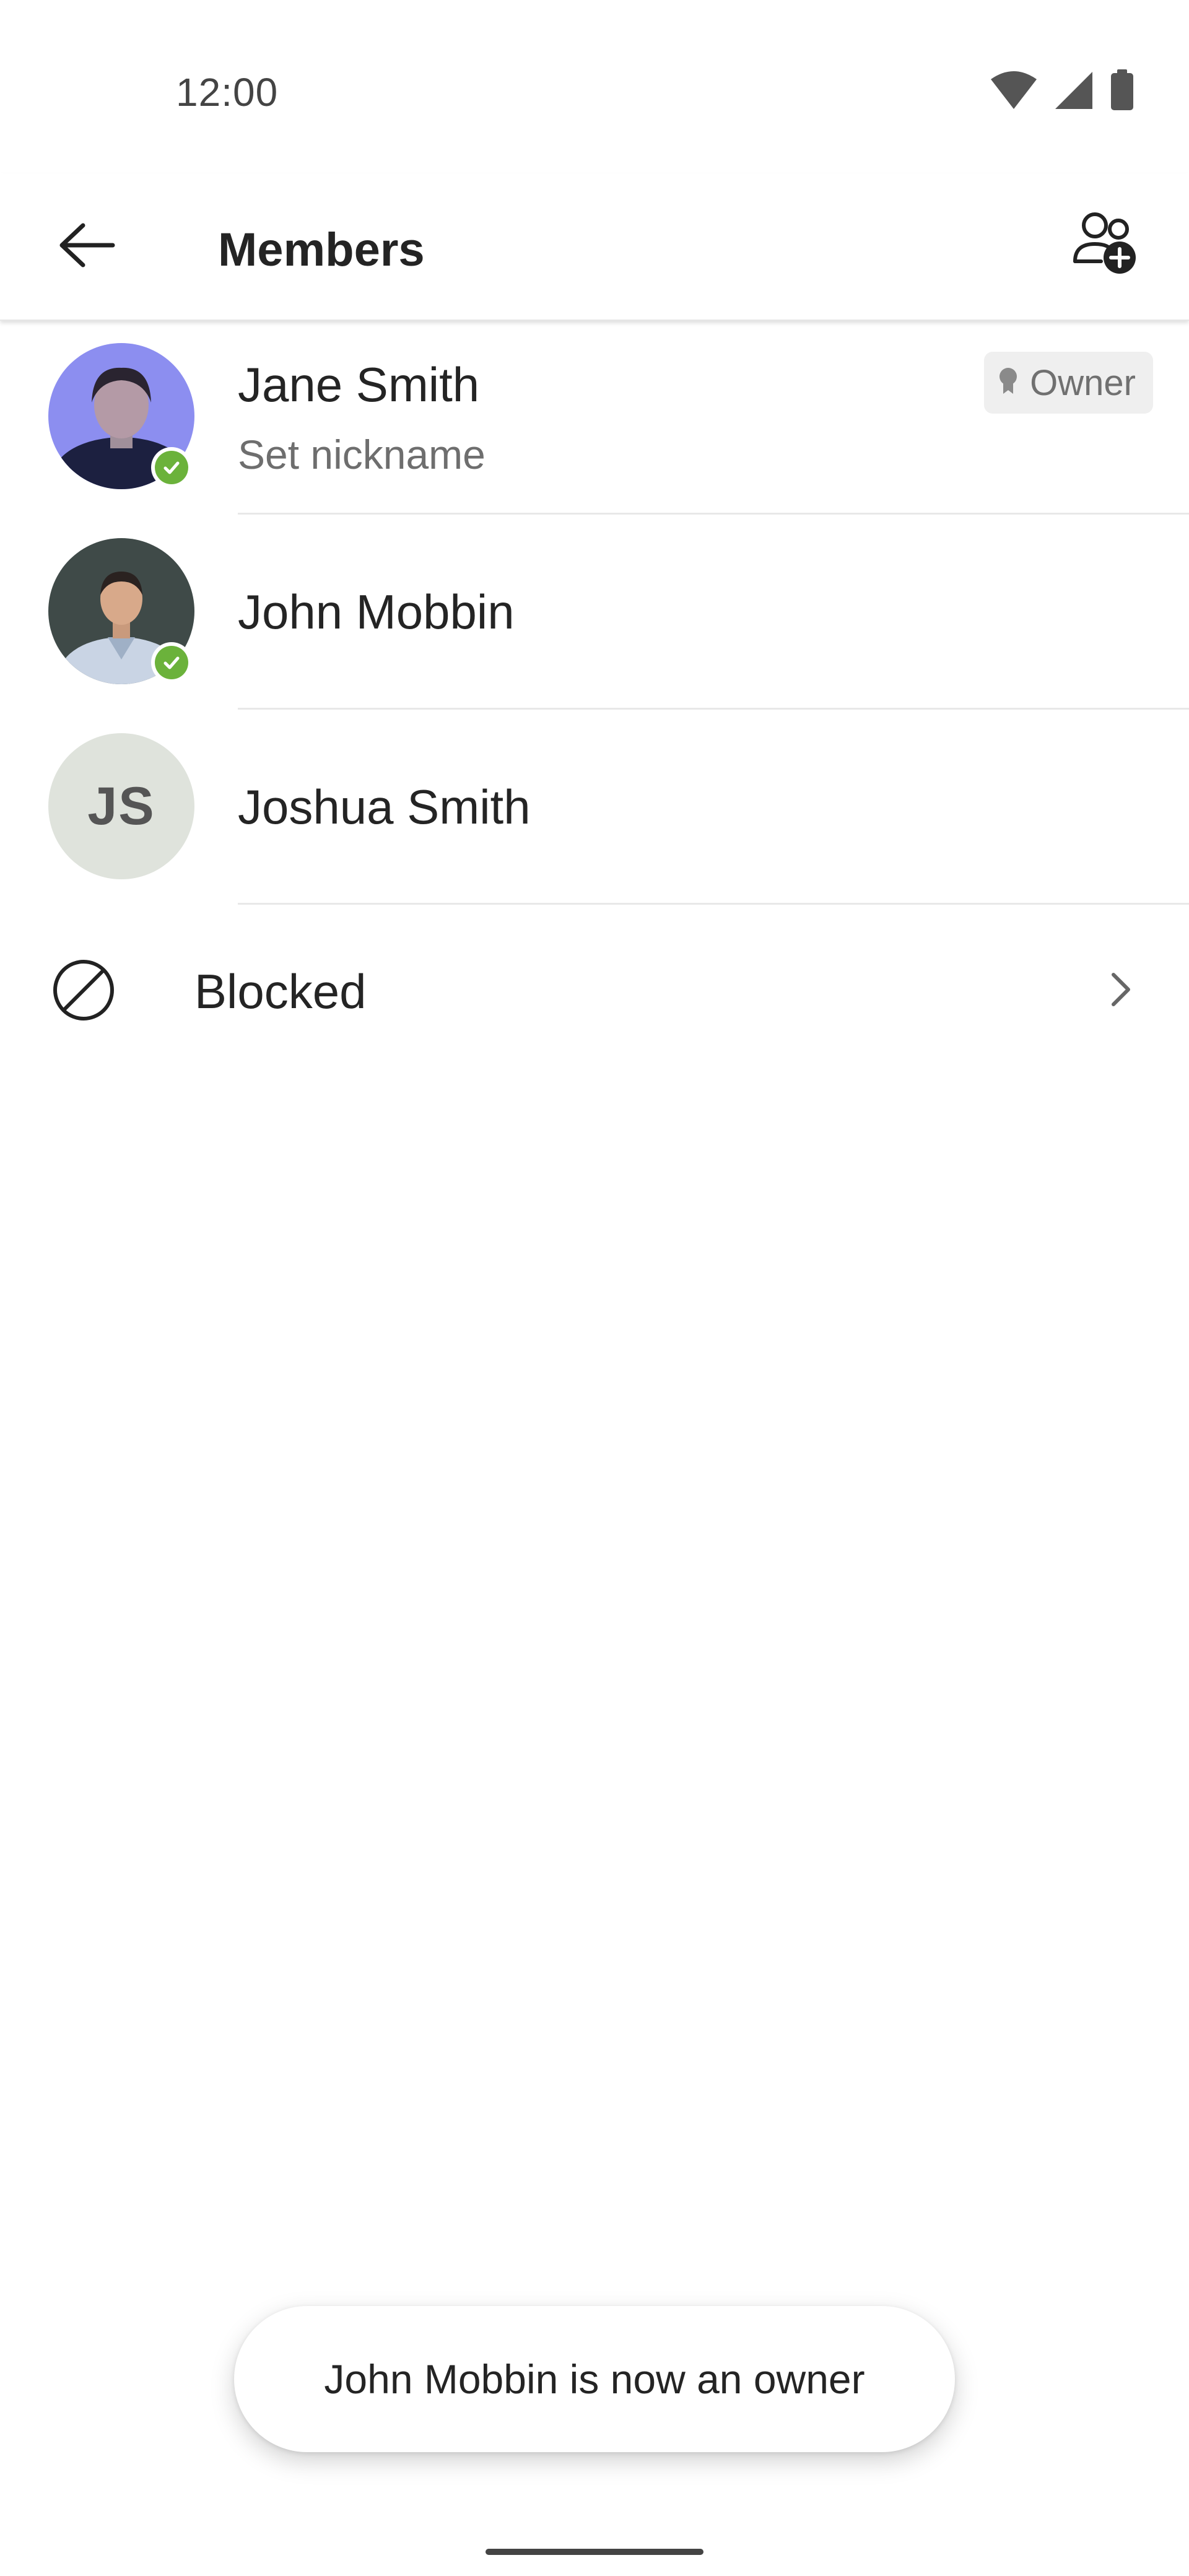  I want to click on cellular-signal-icon, so click(1074, 92).